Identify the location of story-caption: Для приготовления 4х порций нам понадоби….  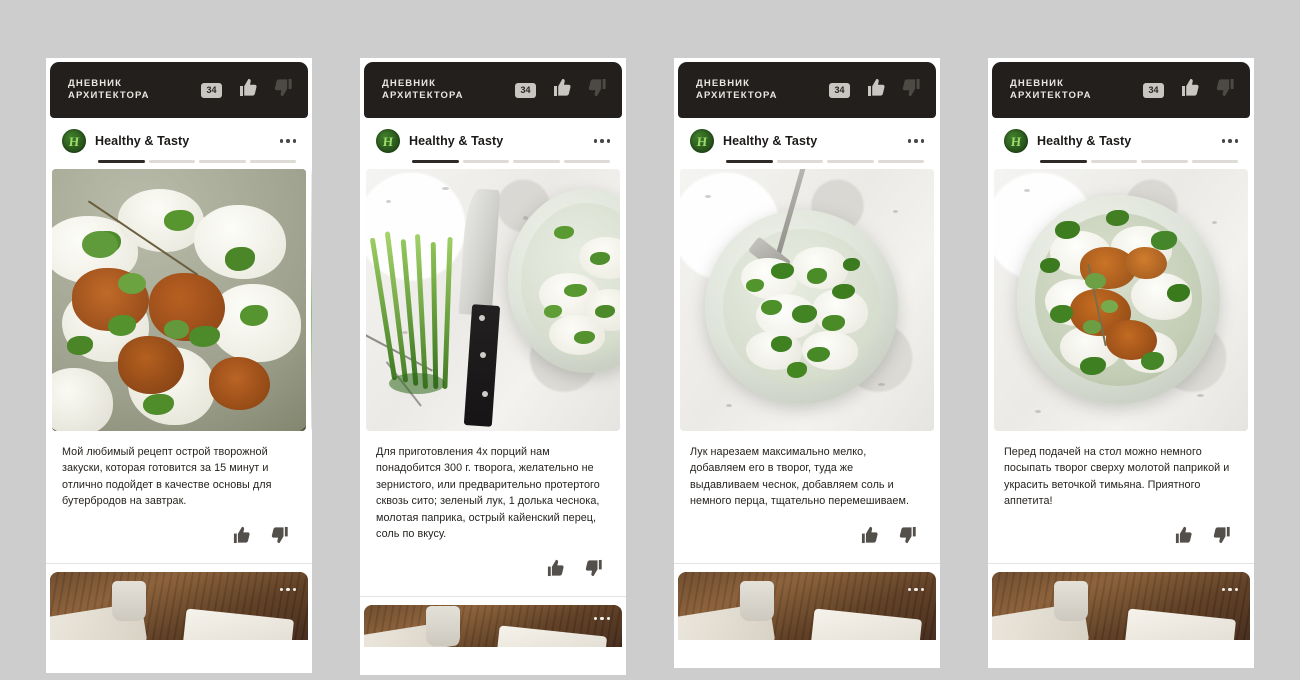
(488, 493).